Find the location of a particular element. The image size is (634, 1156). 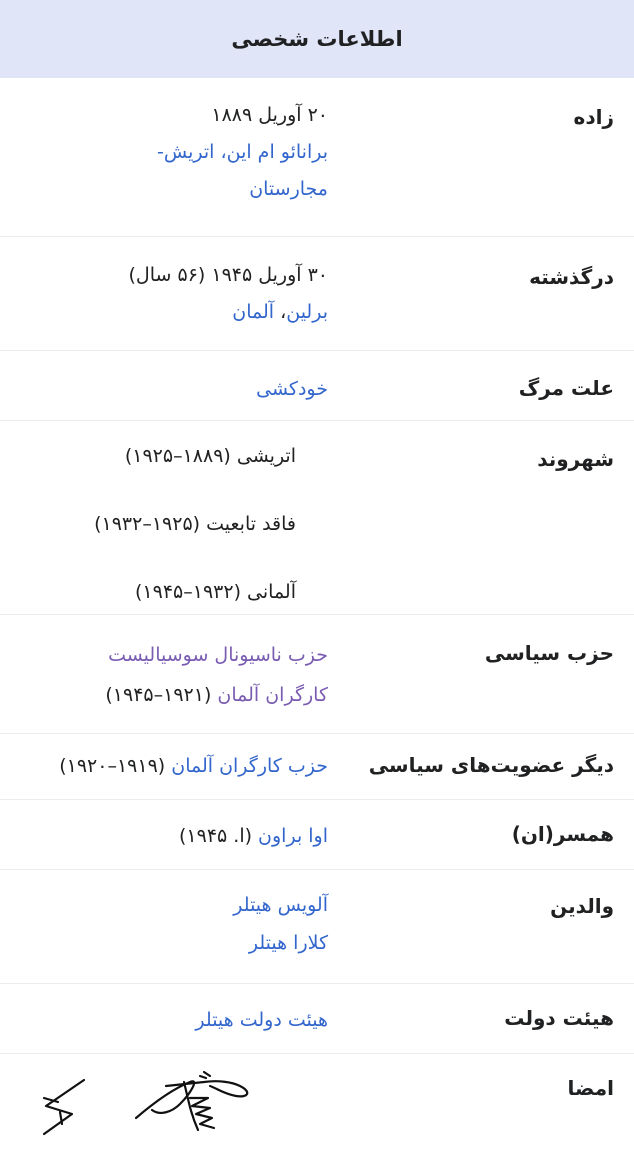

label-parents: والدین is located at coordinates (582, 906).